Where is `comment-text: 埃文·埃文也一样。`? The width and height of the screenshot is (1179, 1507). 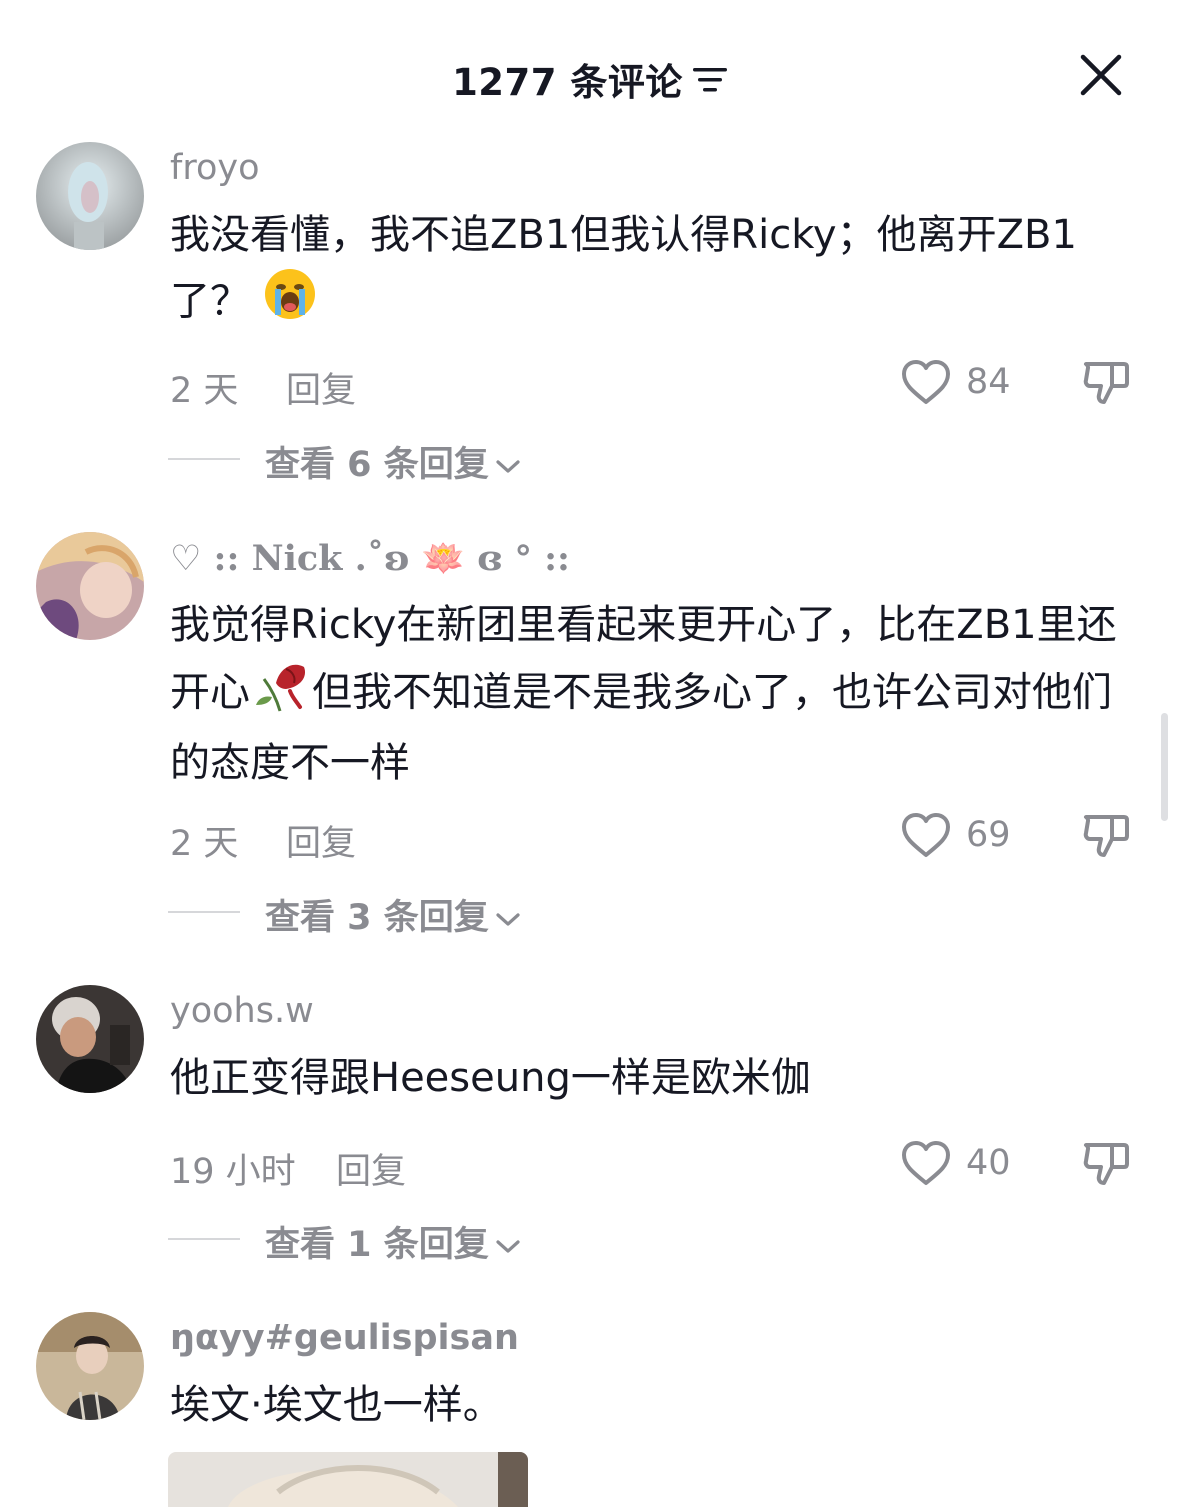
comment-text: 埃文·埃文也一样。 is located at coordinates (336, 1405).